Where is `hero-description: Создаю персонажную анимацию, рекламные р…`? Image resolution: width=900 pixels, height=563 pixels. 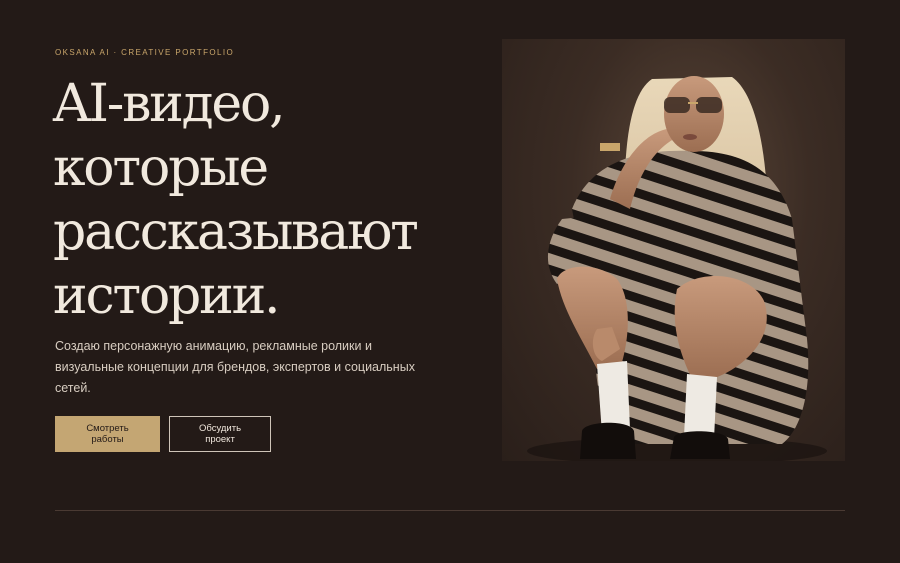
hero-description: Создаю персонажную анимацию, рекламные р… is located at coordinates (235, 367).